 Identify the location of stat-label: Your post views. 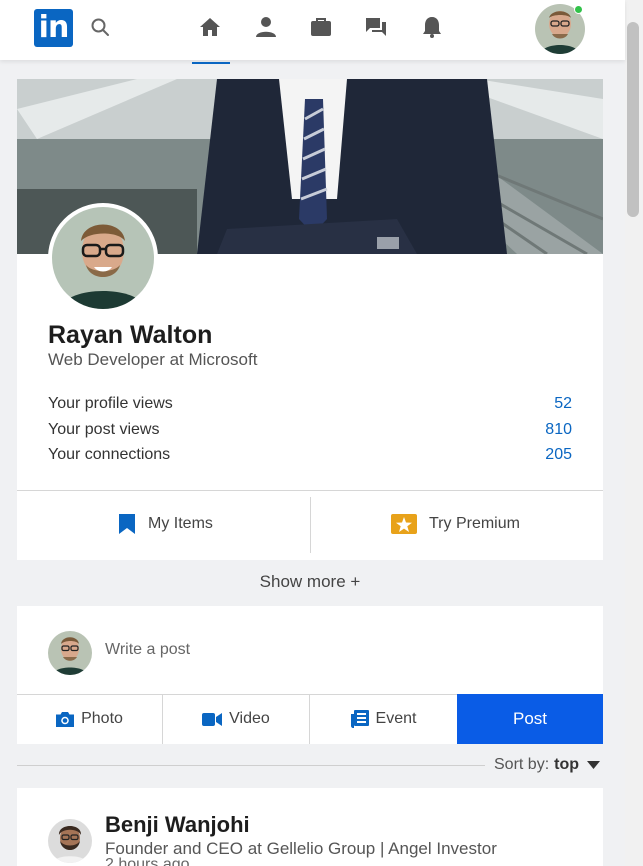
(104, 429).